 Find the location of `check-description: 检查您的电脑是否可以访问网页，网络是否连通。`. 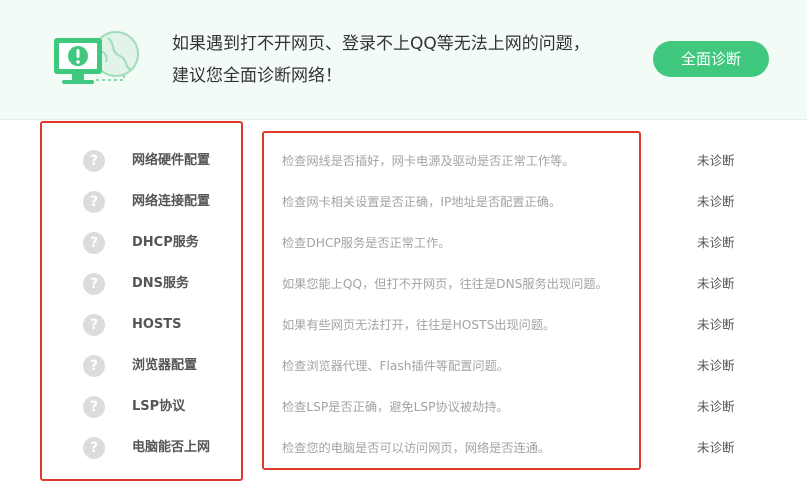

check-description: 检查您的电脑是否可以访问网页，网络是否连通。 is located at coordinates (416, 448).